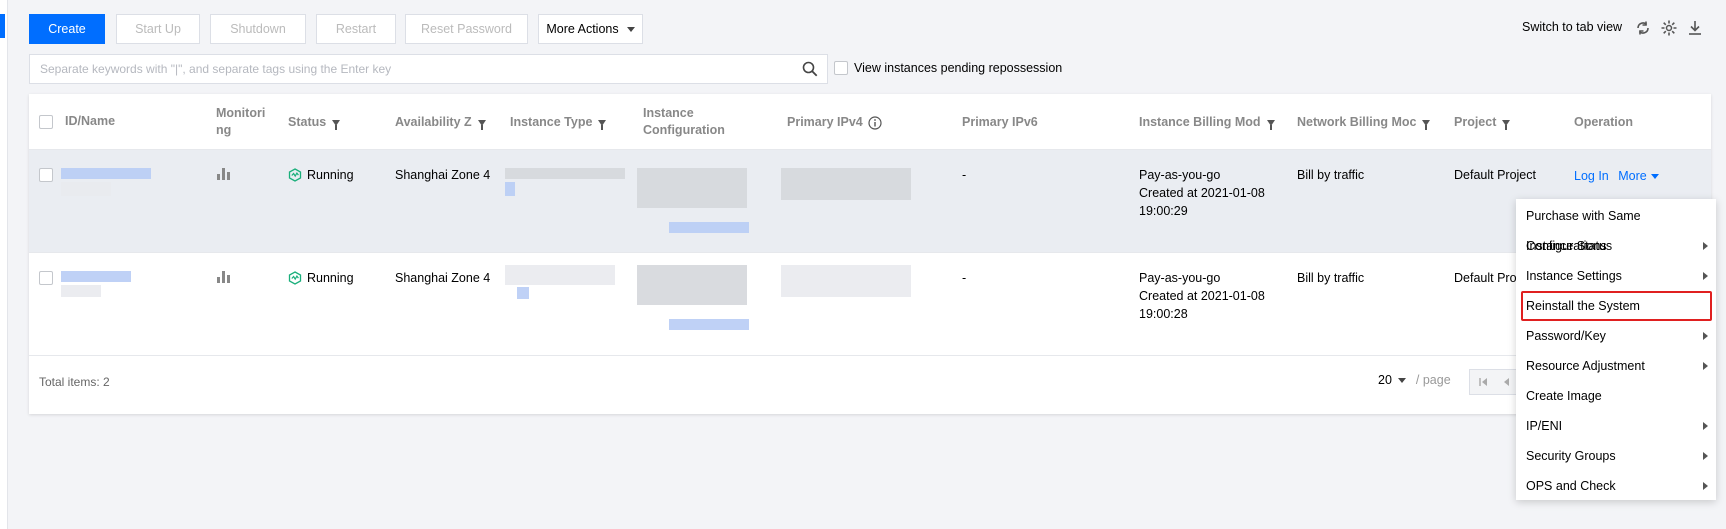  Describe the element at coordinates (1585, 366) in the screenshot. I see `menu-item-label: Resource Adjustment` at that location.